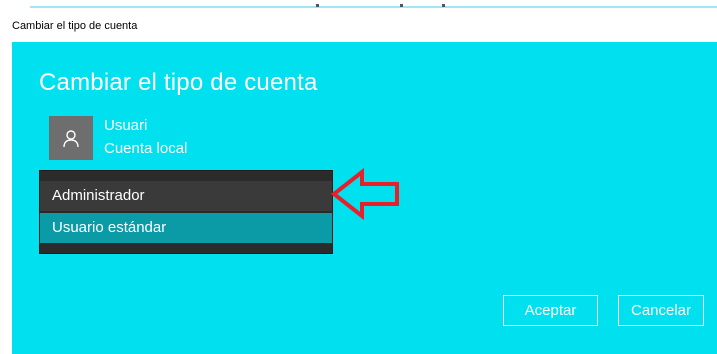  Describe the element at coordinates (186, 196) in the screenshot. I see `option-administrator: Administrador` at that location.